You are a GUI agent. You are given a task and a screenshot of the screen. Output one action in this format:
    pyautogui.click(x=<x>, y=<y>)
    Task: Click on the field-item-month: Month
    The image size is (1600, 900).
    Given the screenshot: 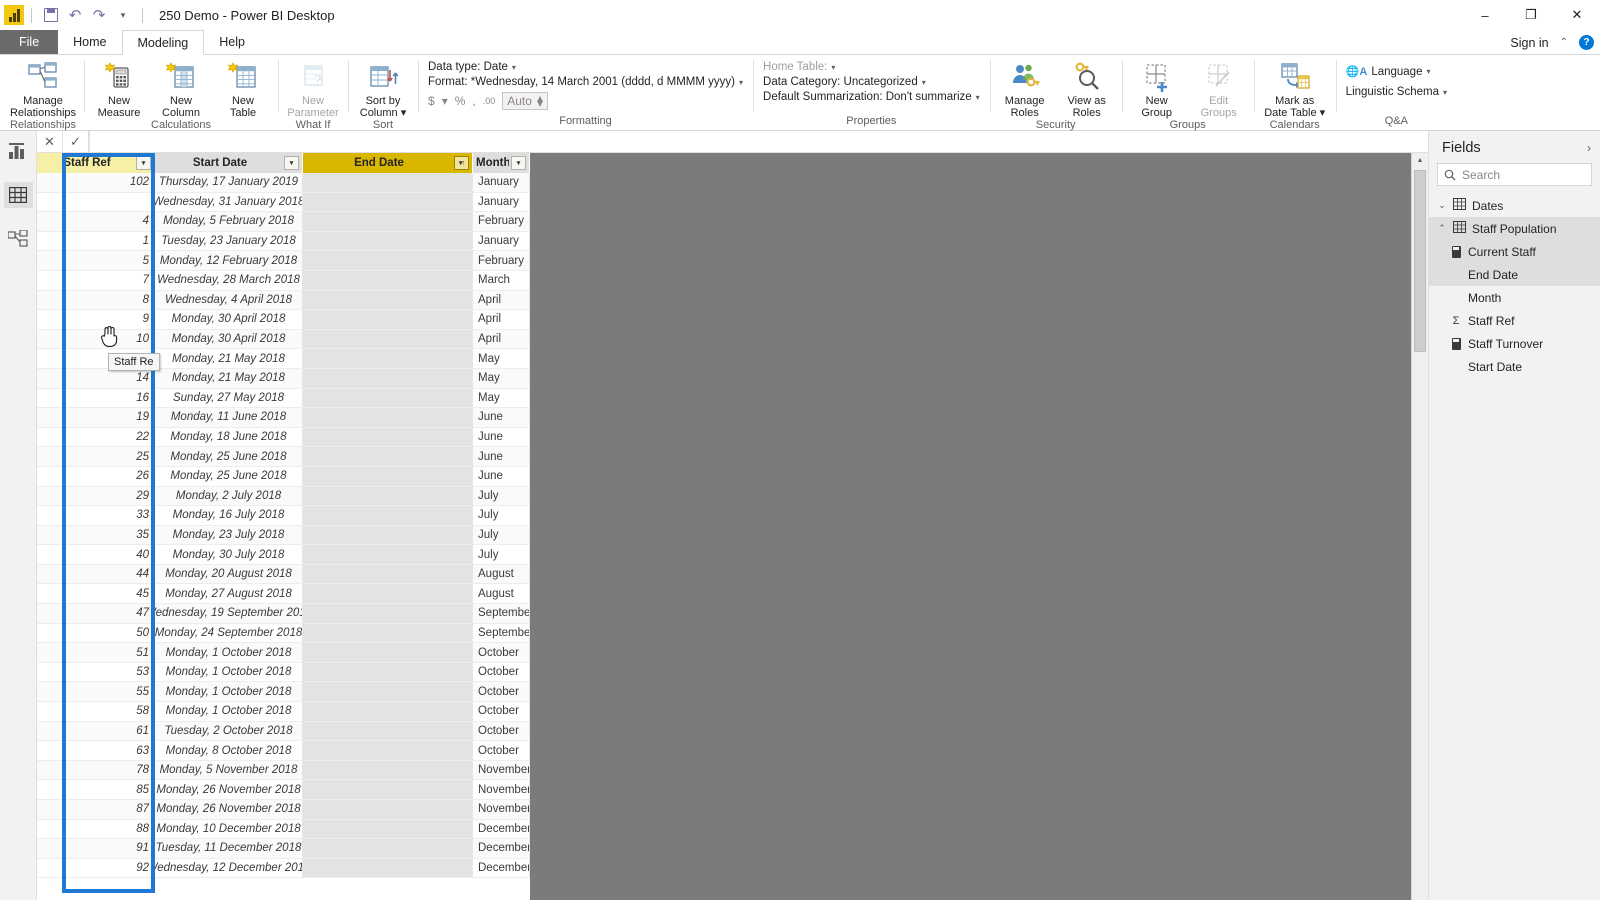 What is the action you would take?
    pyautogui.click(x=1514, y=297)
    